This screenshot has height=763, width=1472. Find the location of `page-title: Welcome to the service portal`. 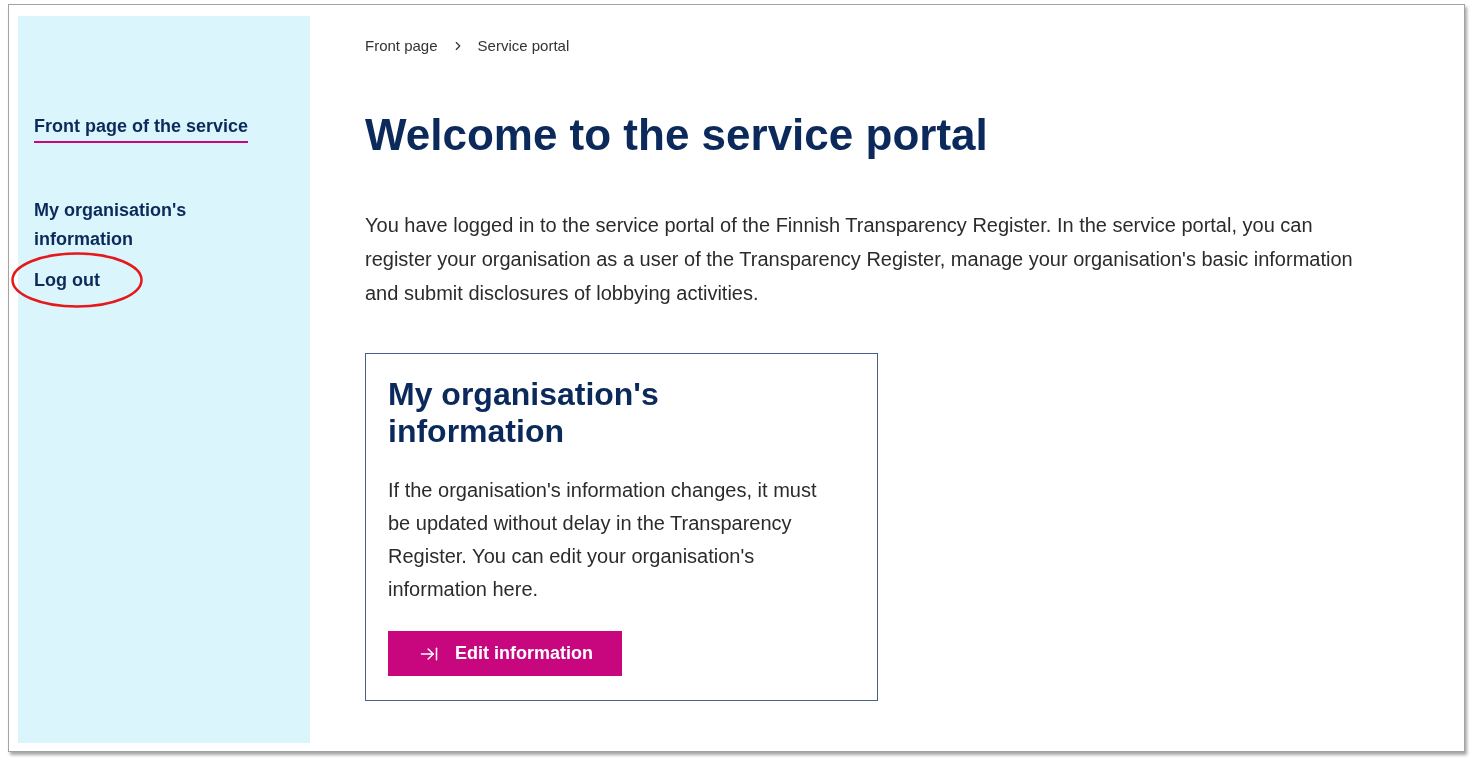

page-title: Welcome to the service portal is located at coordinates (676, 135).